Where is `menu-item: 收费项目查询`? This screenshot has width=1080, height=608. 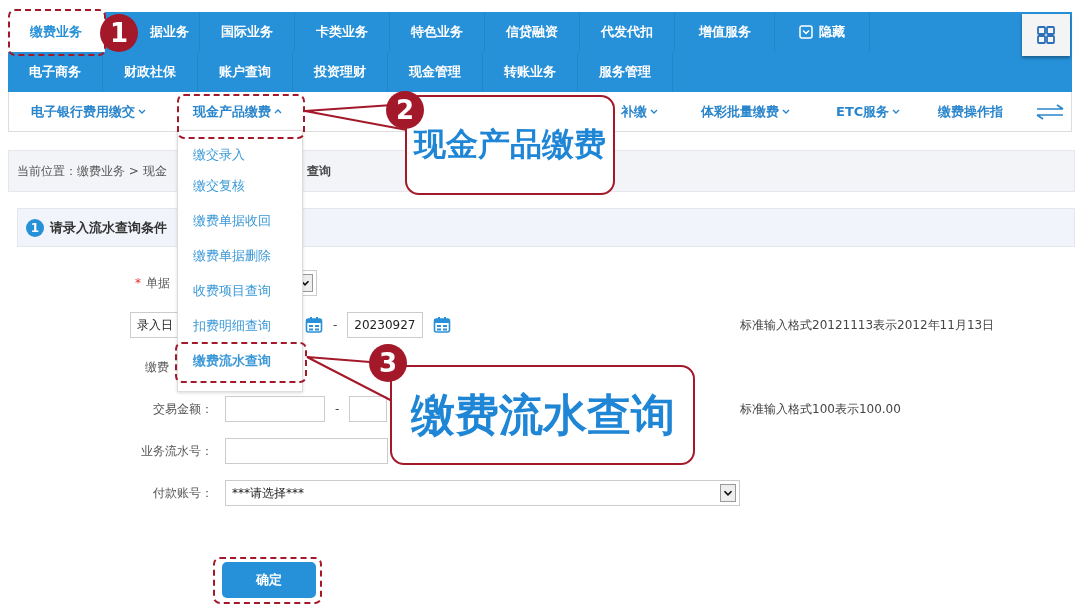 menu-item: 收费项目查询 is located at coordinates (240, 290).